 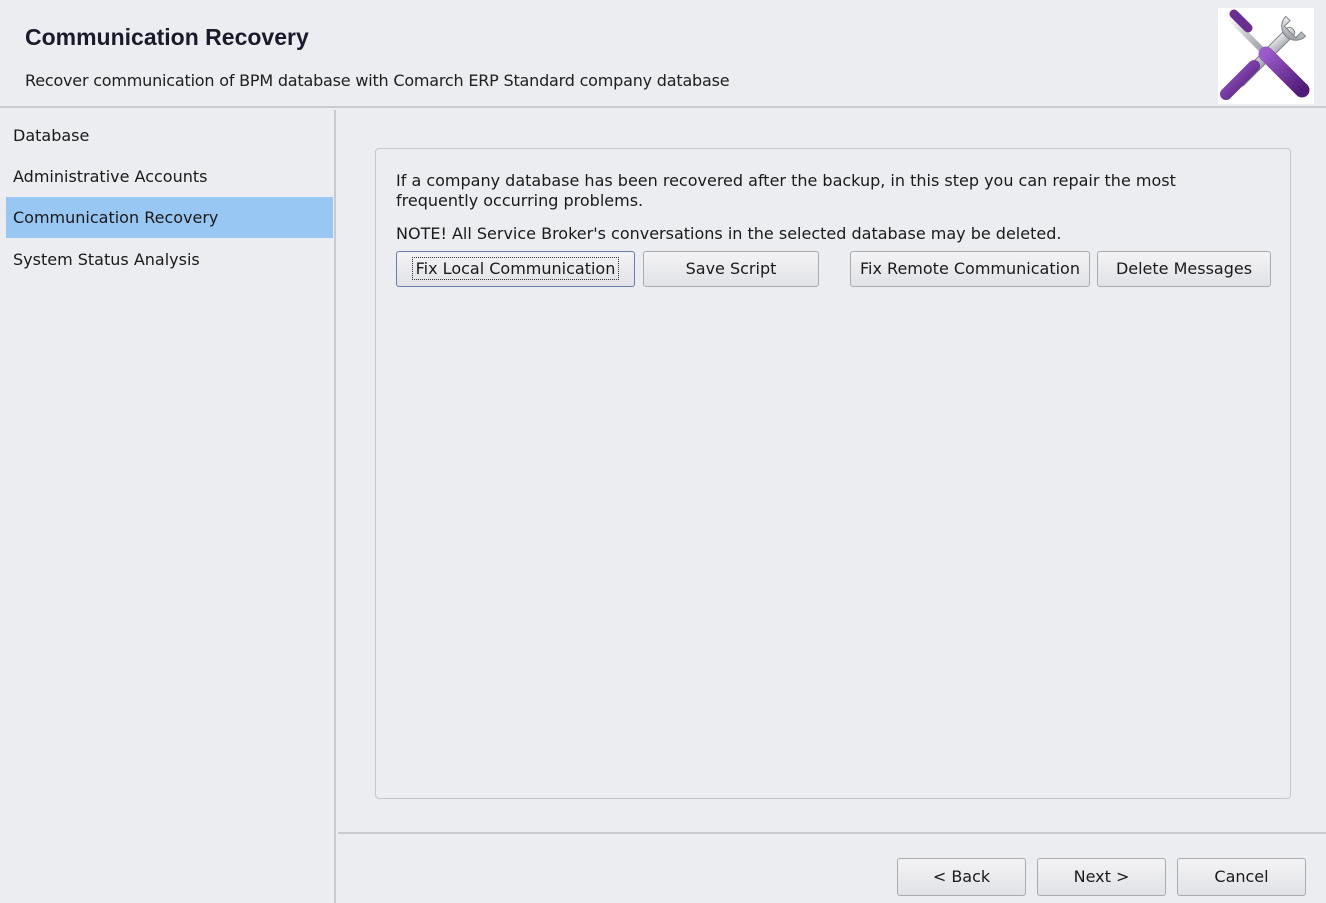 I want to click on delete-messages-label: Delete Messages, so click(x=1184, y=268).